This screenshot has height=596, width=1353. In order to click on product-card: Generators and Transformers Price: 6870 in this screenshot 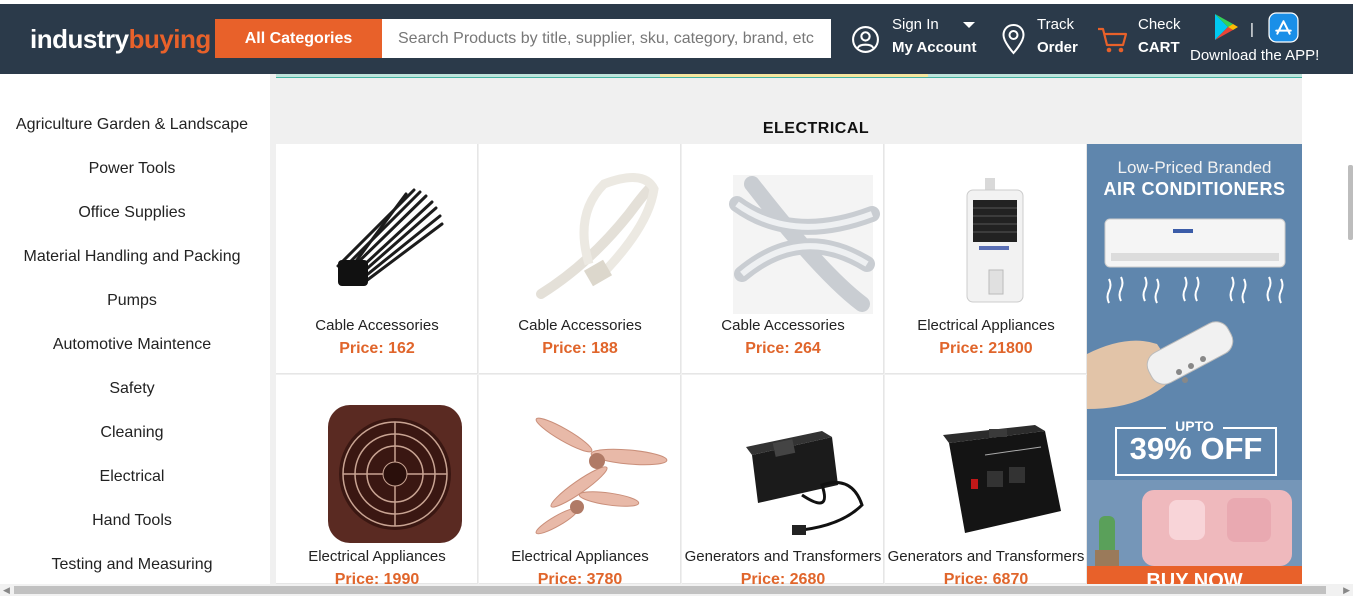, I will do `click(986, 481)`.